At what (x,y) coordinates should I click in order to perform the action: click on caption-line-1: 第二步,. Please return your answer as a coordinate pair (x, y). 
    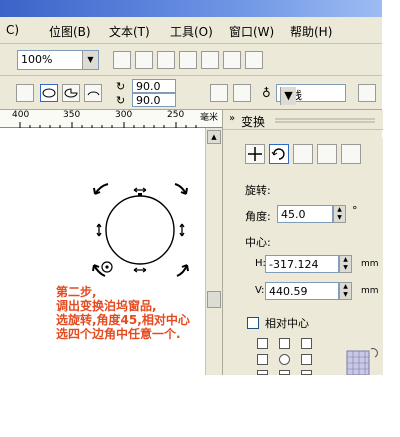
    Looking at the image, I should click on (76, 292).